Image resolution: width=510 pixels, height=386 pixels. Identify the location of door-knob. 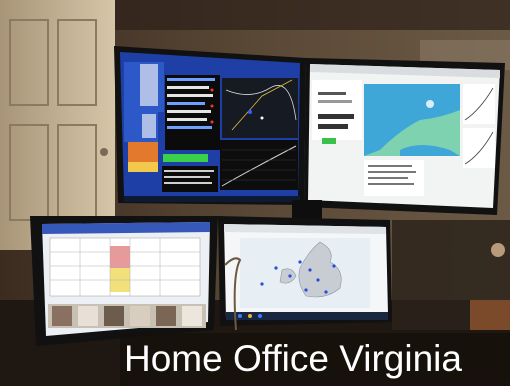
(104, 152).